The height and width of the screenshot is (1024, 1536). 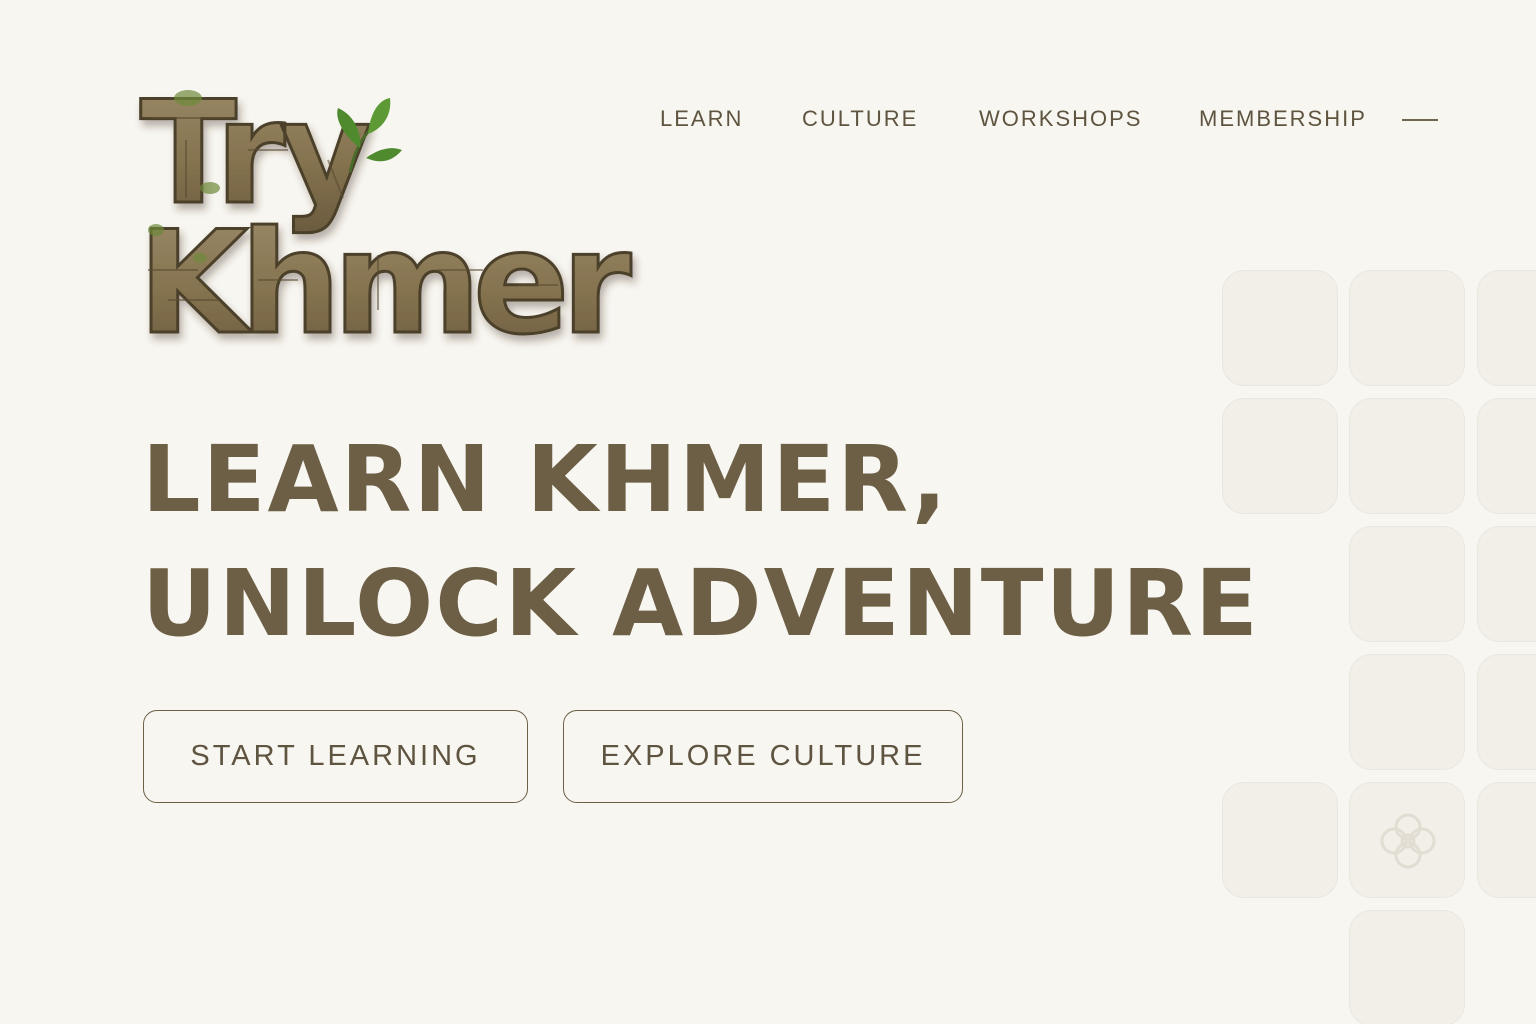 I want to click on try-khmer-logo: Try Khmer, so click(x=389, y=219).